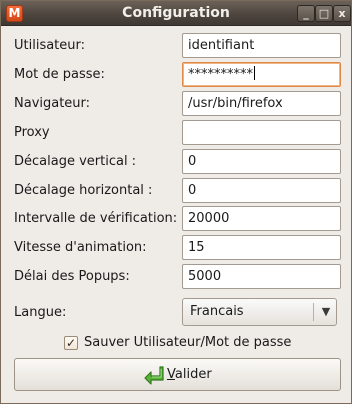 The width and height of the screenshot is (352, 404). Describe the element at coordinates (313, 312) in the screenshot. I see `combo-separator` at that location.